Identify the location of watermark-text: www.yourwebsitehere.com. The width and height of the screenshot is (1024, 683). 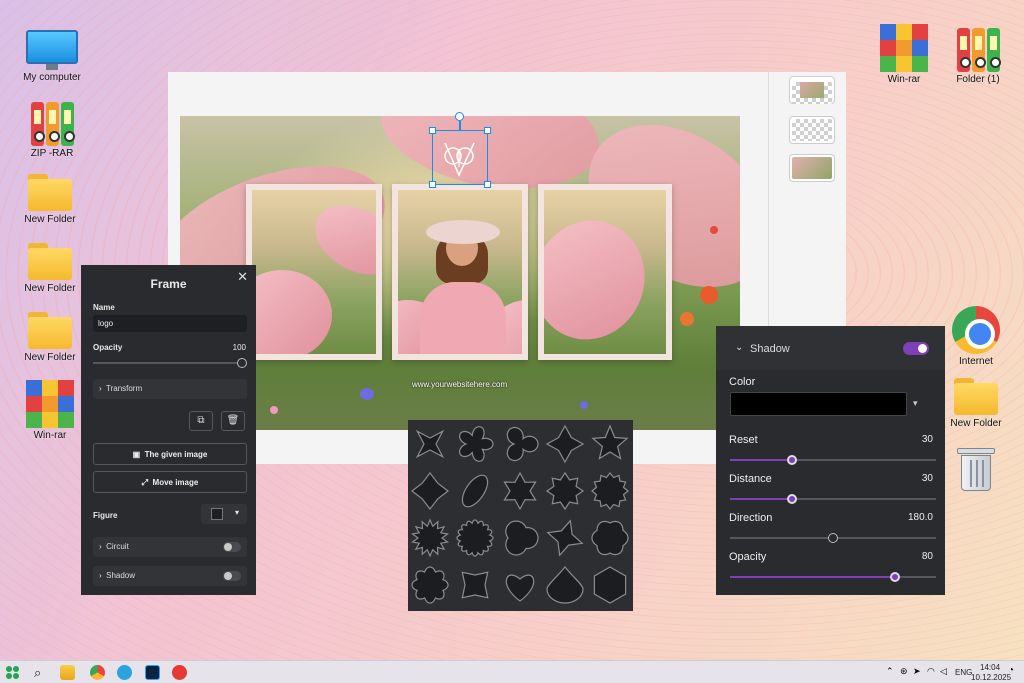
(459, 384).